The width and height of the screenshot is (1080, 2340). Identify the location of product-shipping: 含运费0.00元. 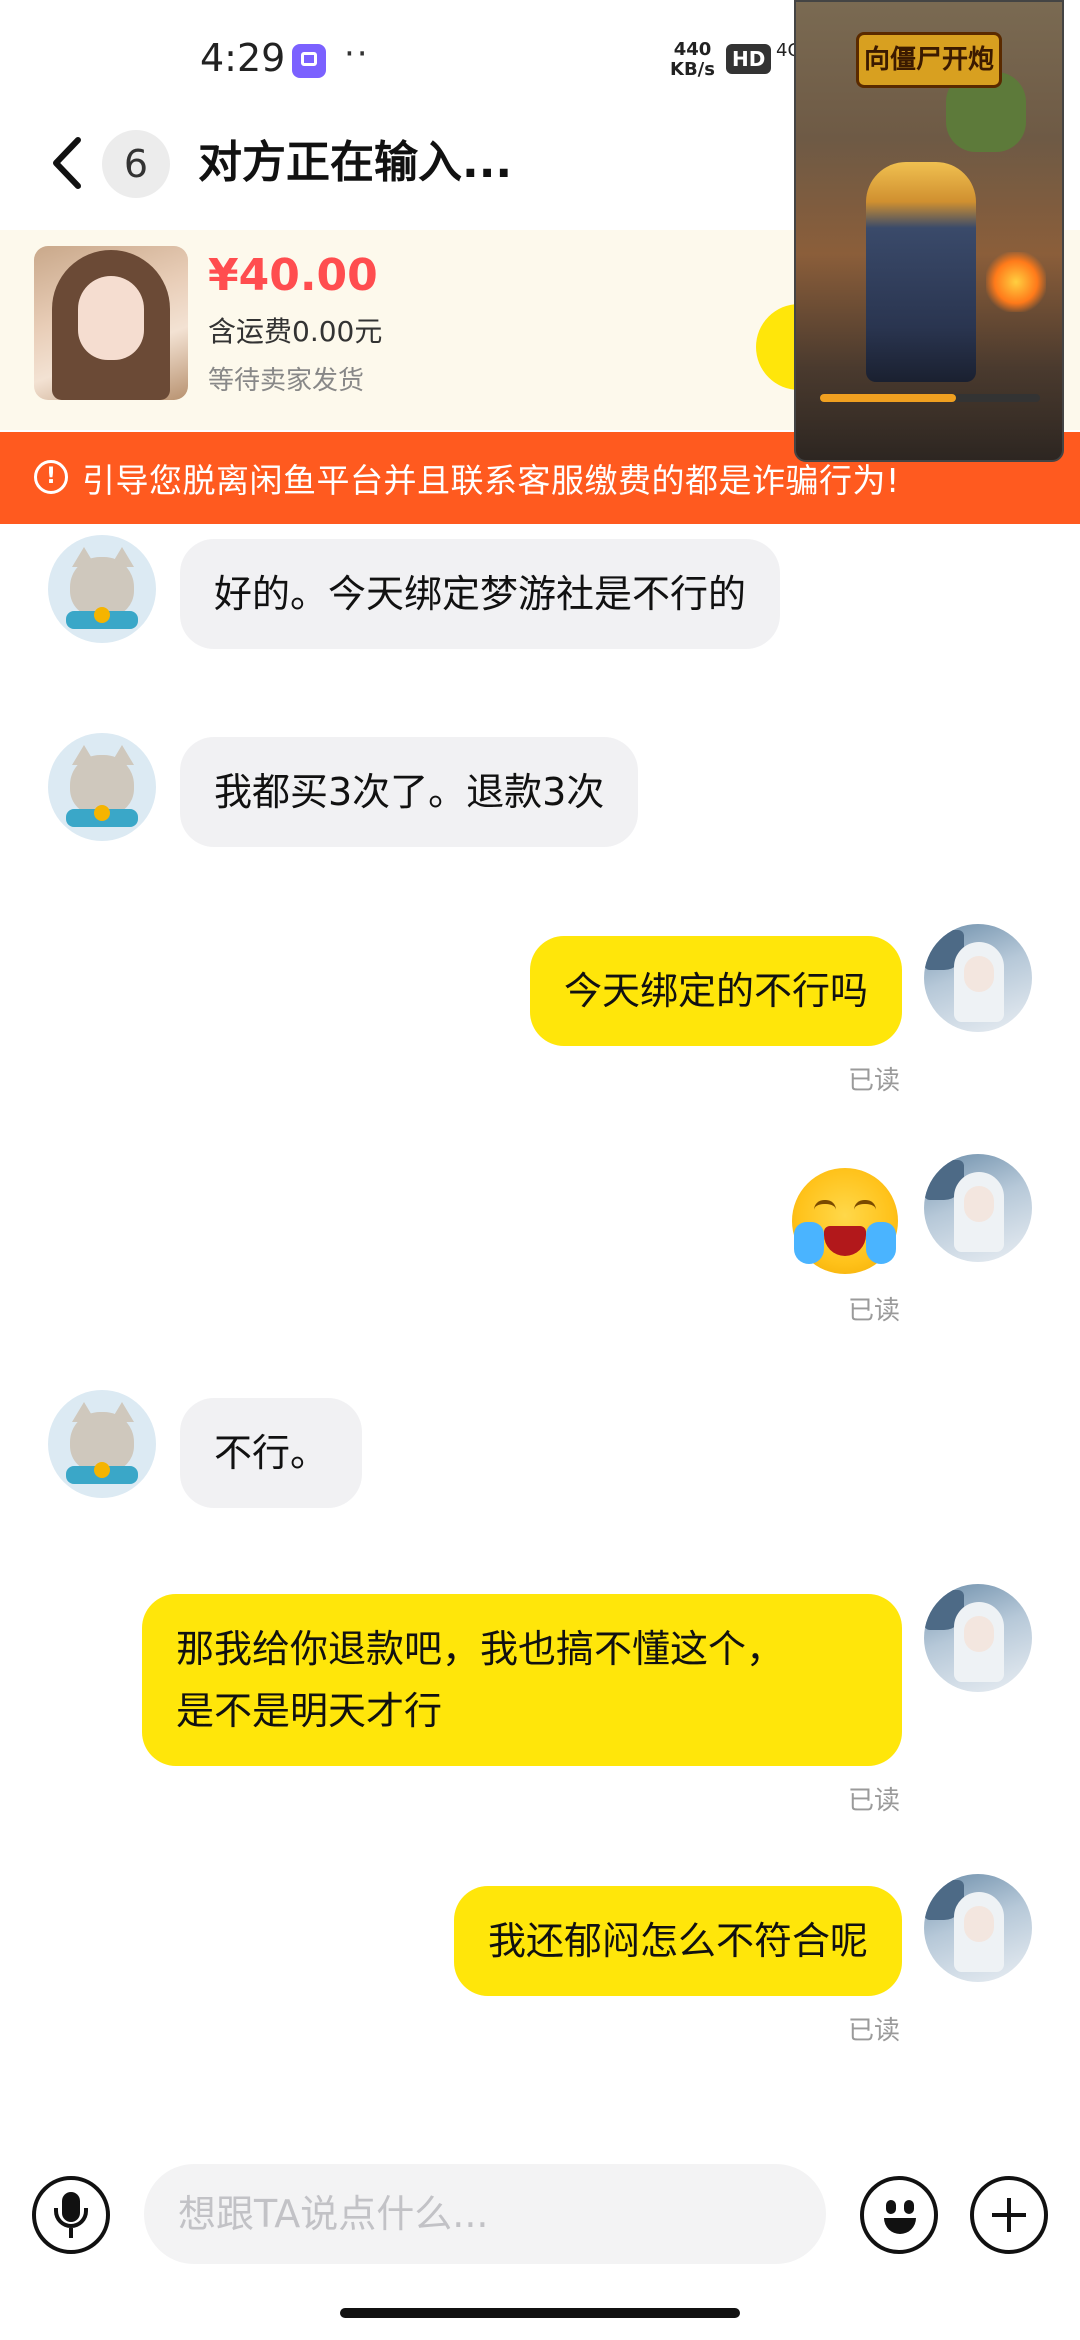
(295, 331).